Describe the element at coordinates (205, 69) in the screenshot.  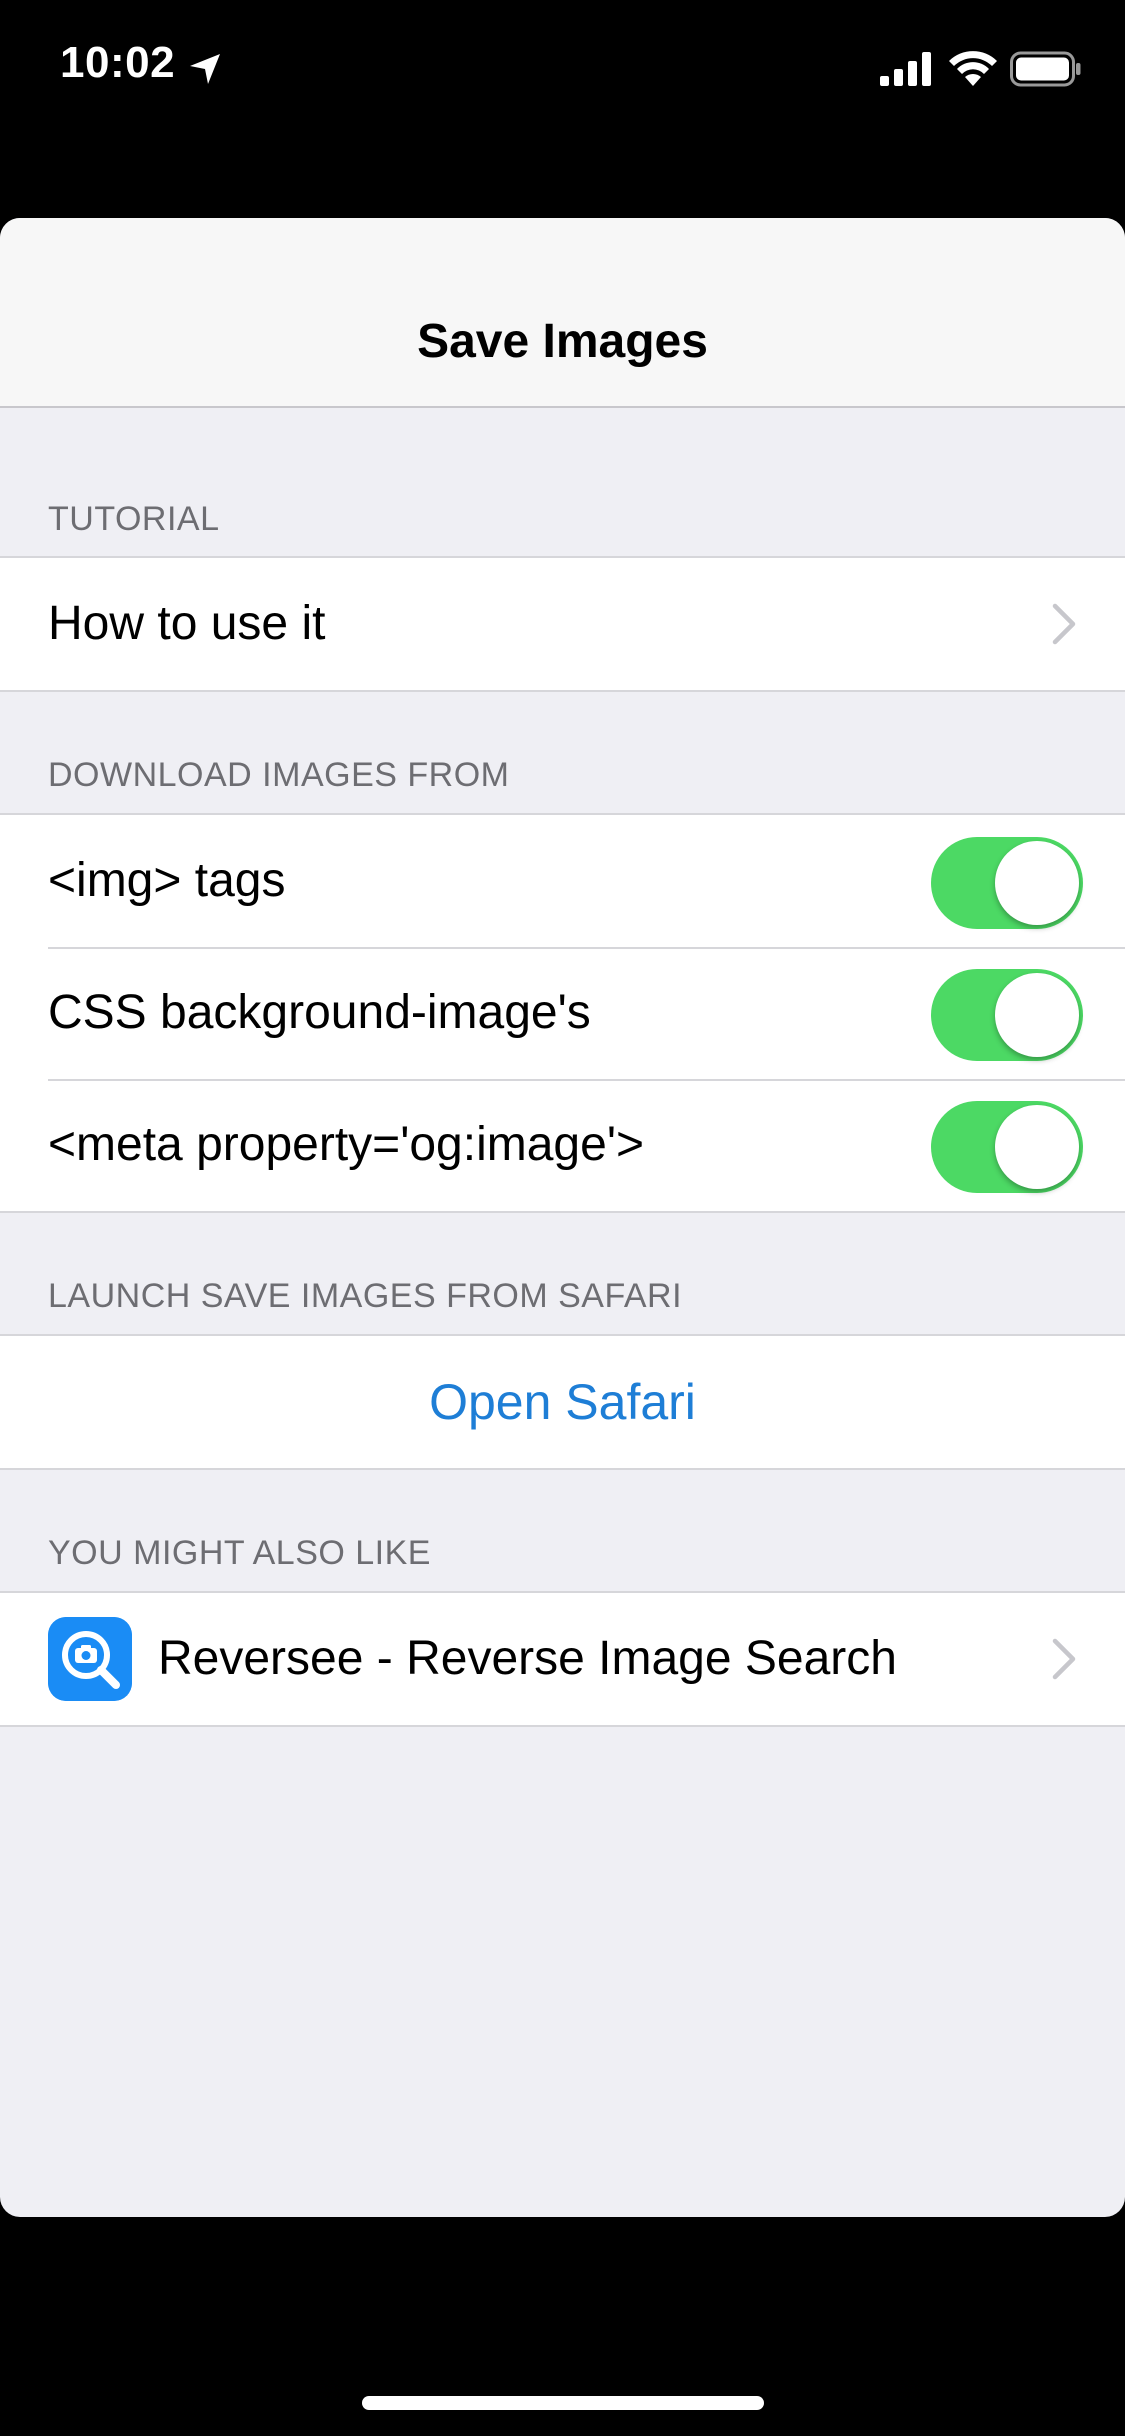
I see `location-arrow-icon` at that location.